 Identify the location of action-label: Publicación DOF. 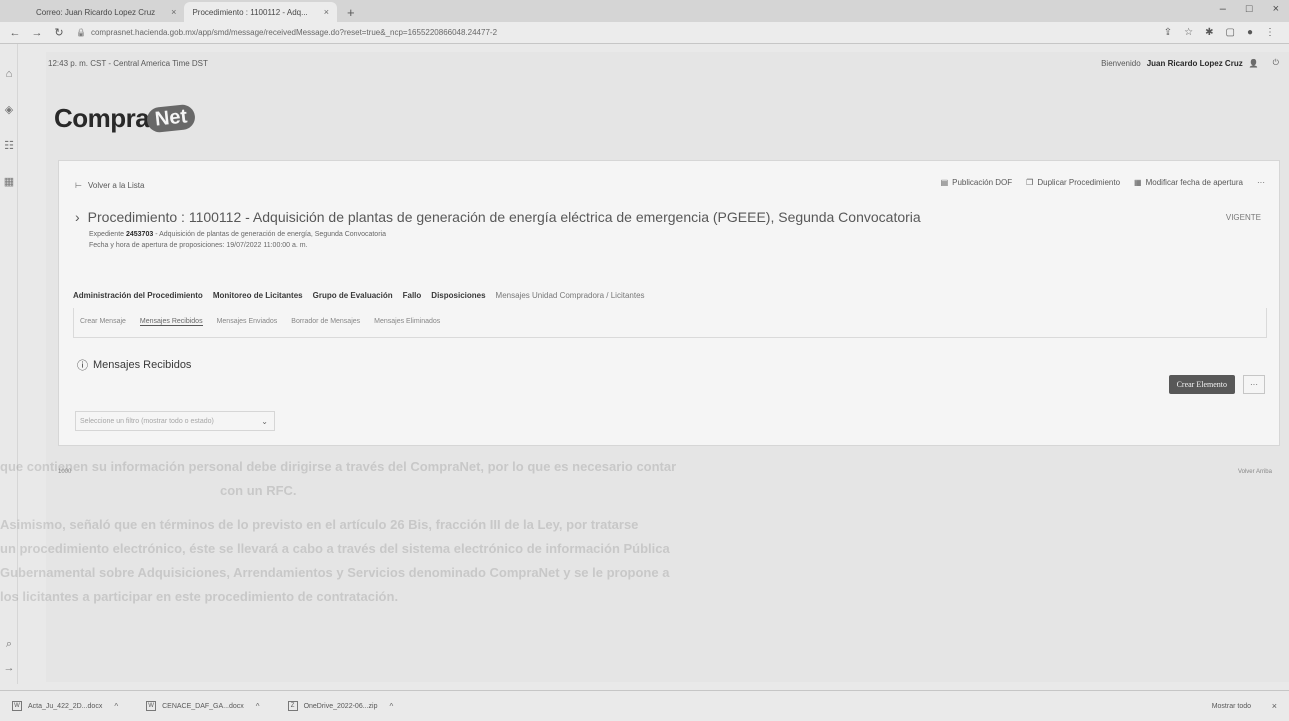
(982, 182).